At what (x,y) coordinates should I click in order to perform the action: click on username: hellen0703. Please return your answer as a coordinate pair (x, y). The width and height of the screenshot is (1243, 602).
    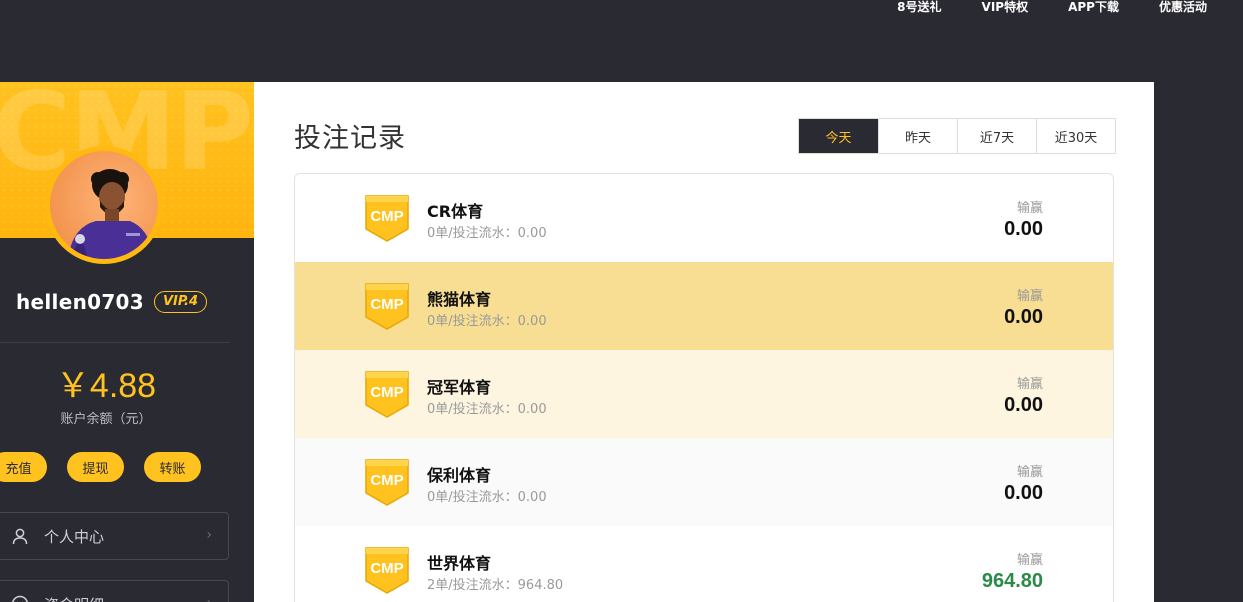
    Looking at the image, I should click on (80, 302).